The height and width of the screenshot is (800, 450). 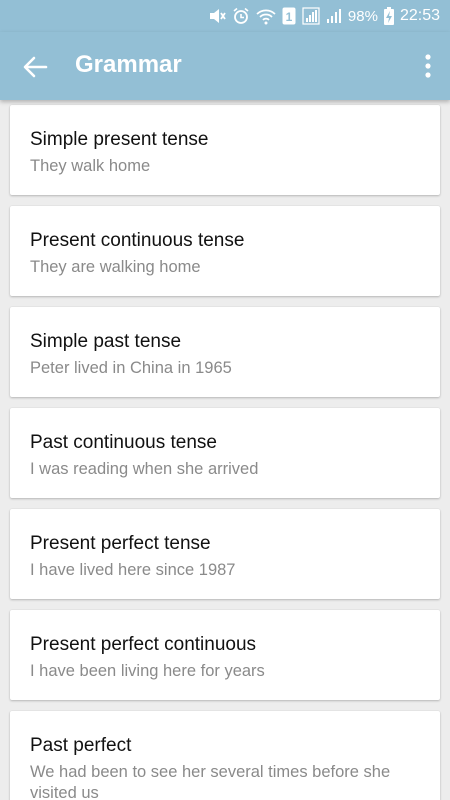 I want to click on signal-sim1-icon, so click(x=311, y=16).